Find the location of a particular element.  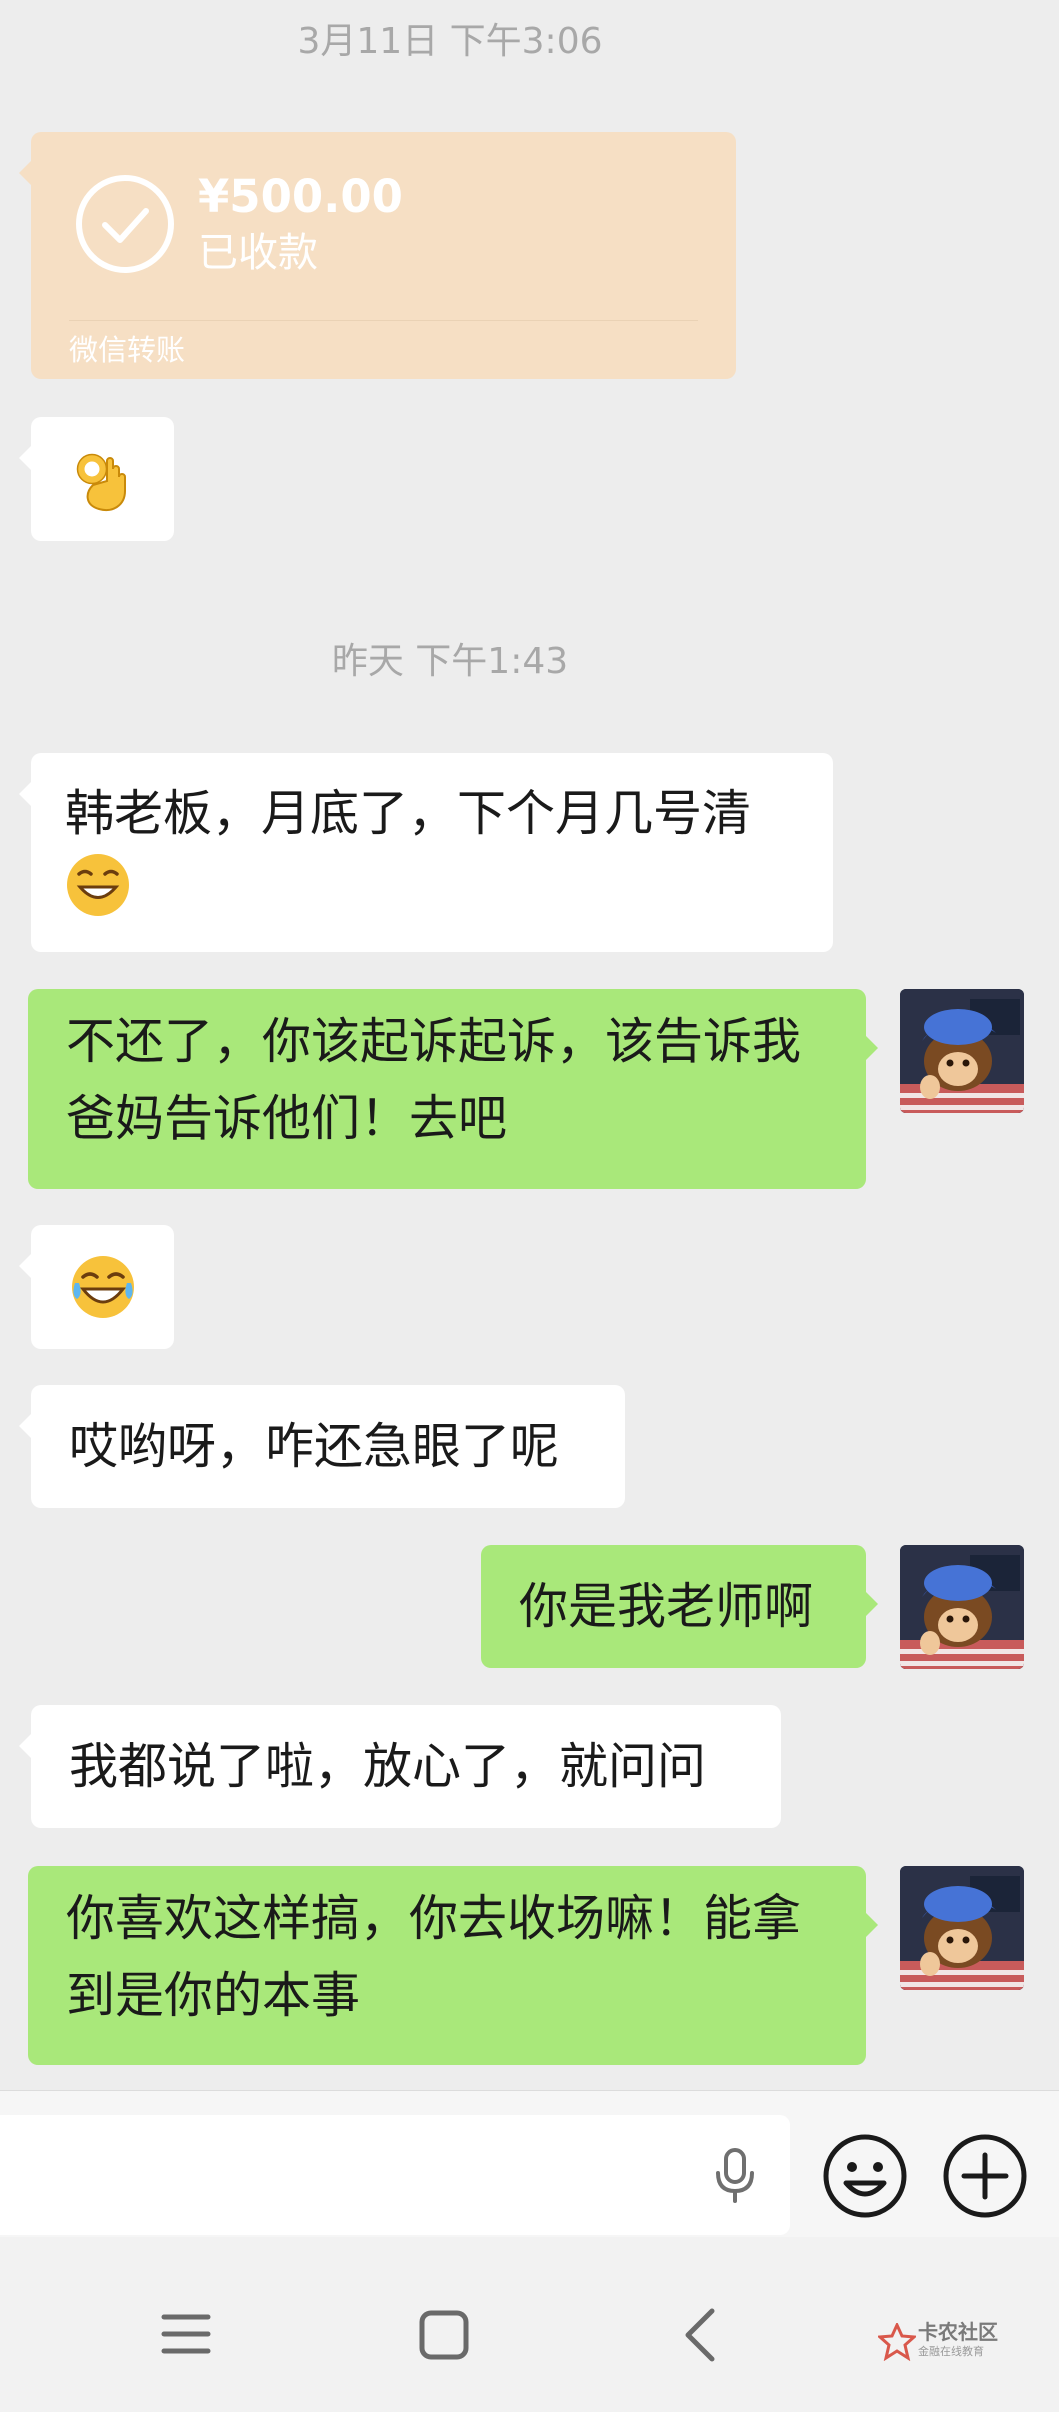

chat-message-sent: 你喜欢这样搞，你去收场嘛！能拿 到是你的本事 is located at coordinates (453, 1965).